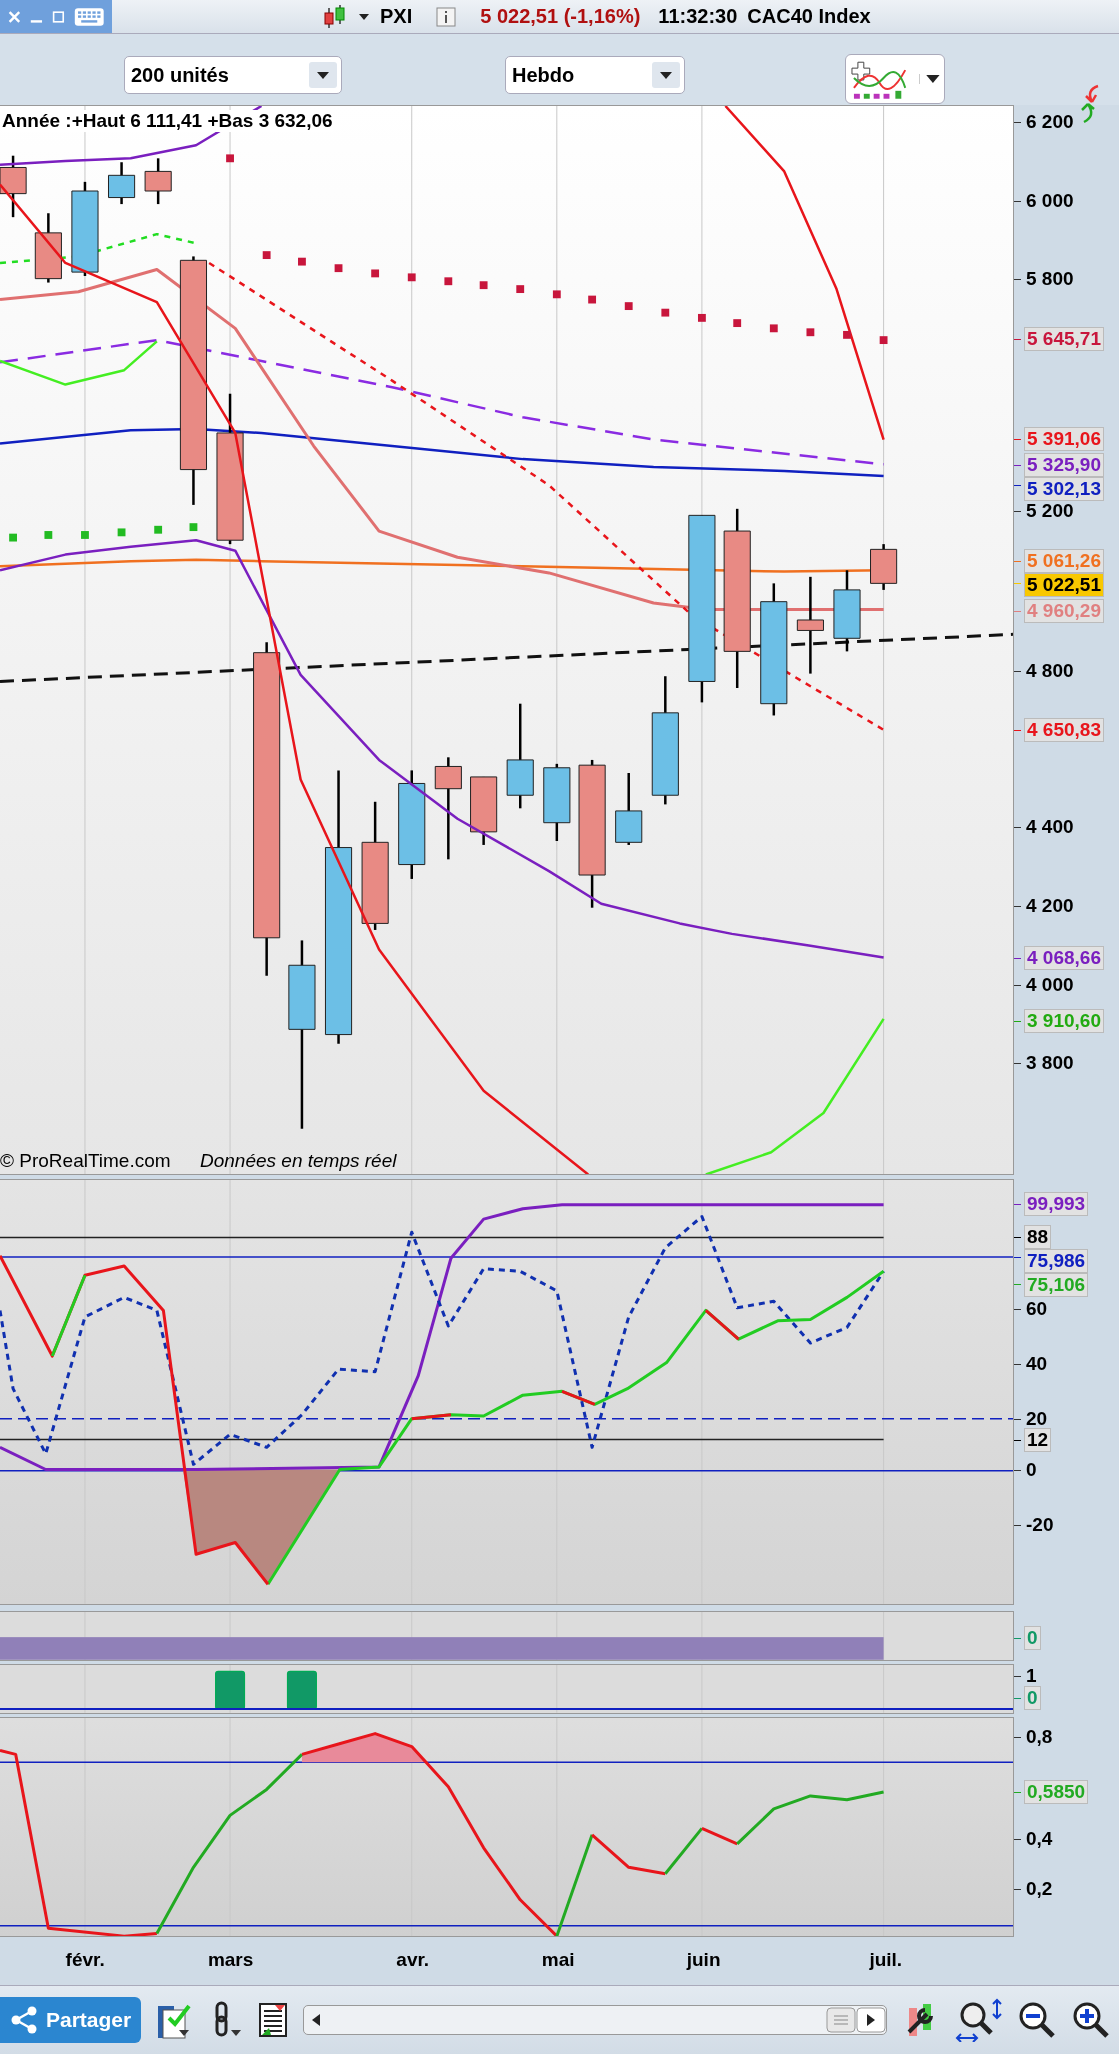  What do you see at coordinates (1064, 584) in the screenshot?
I see `value-tag: 5 022,51` at bounding box center [1064, 584].